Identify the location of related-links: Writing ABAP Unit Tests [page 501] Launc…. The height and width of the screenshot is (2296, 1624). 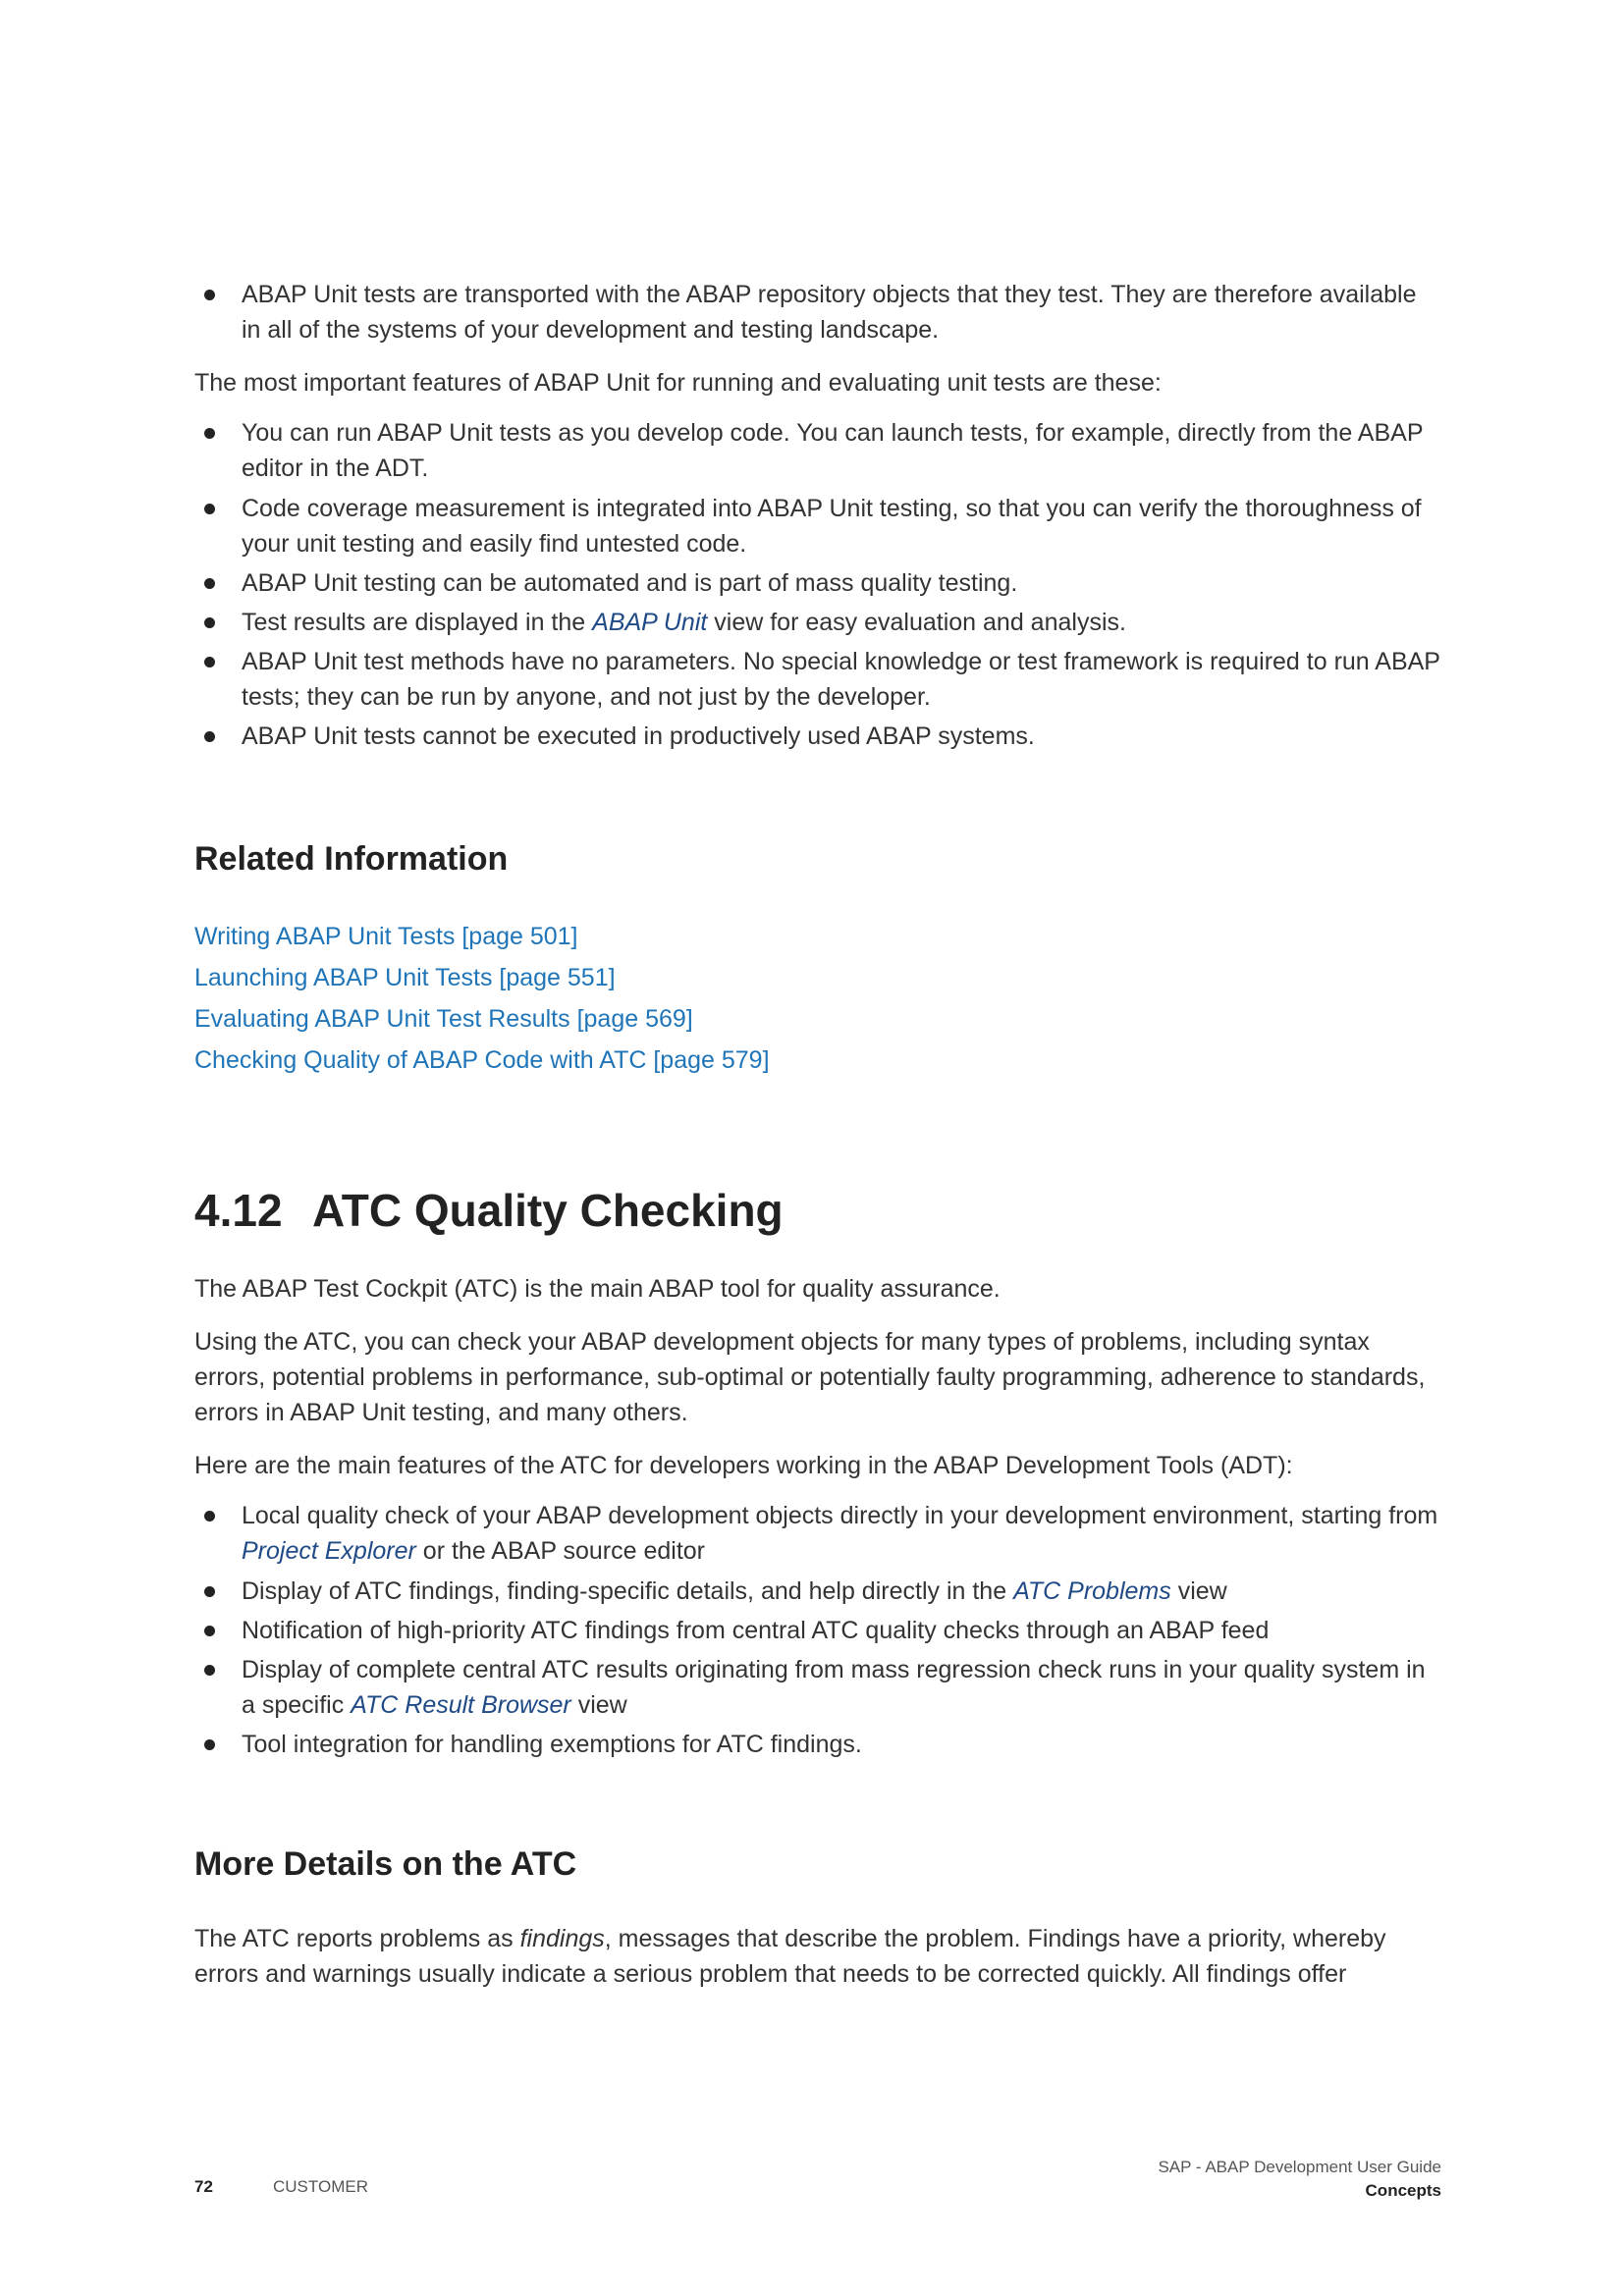
(817, 999).